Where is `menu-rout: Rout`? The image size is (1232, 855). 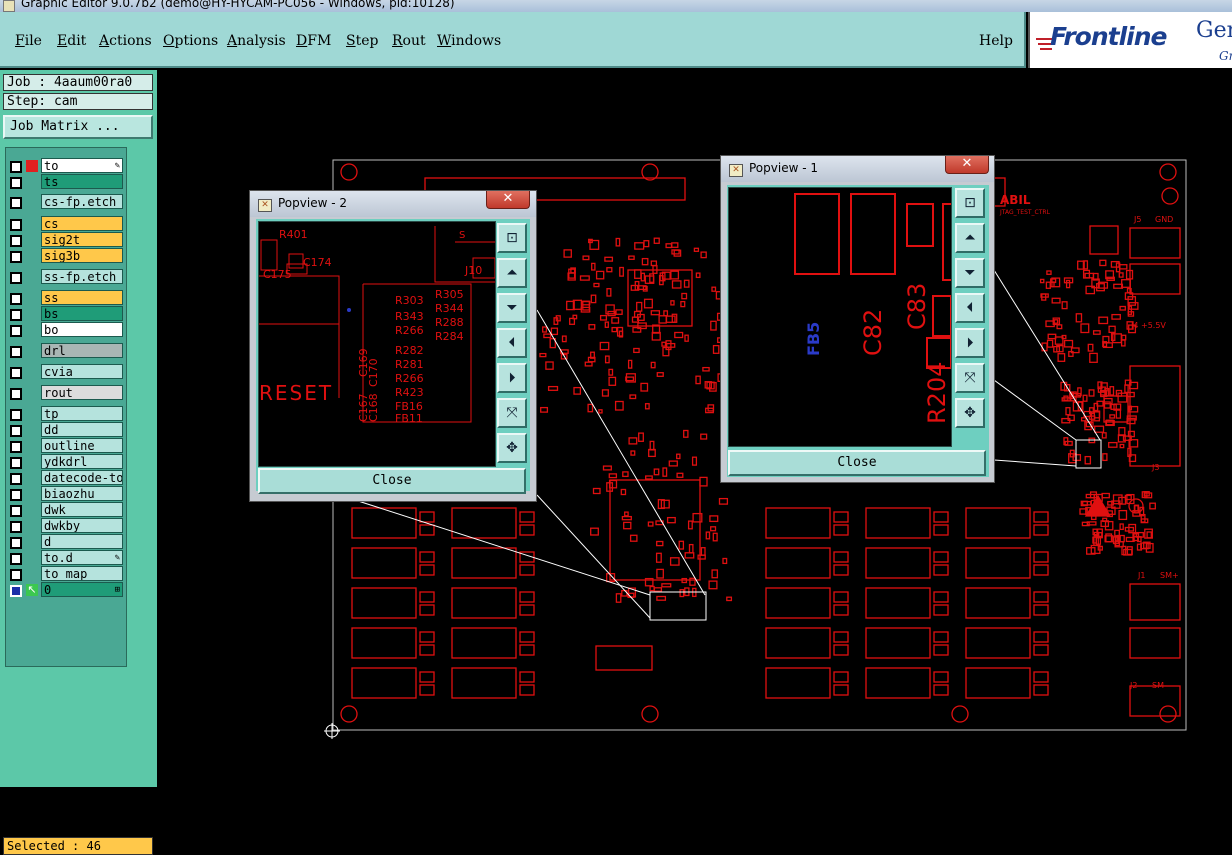 menu-rout: Rout is located at coordinates (409, 41).